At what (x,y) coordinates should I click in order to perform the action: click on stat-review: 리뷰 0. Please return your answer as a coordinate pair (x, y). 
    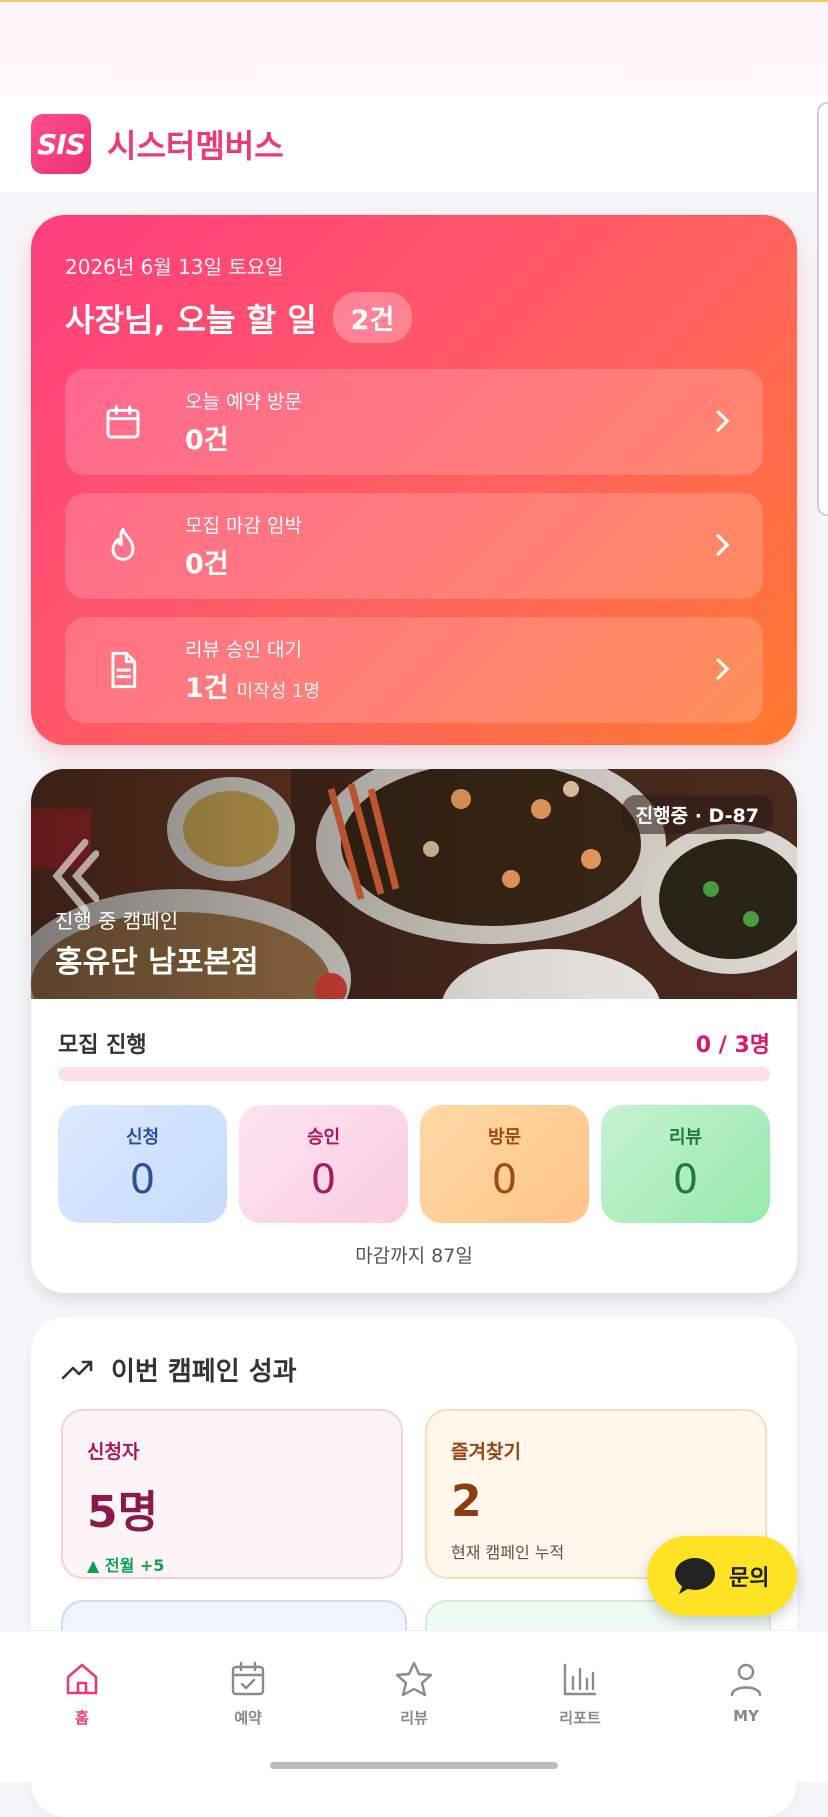
    Looking at the image, I should click on (685, 1164).